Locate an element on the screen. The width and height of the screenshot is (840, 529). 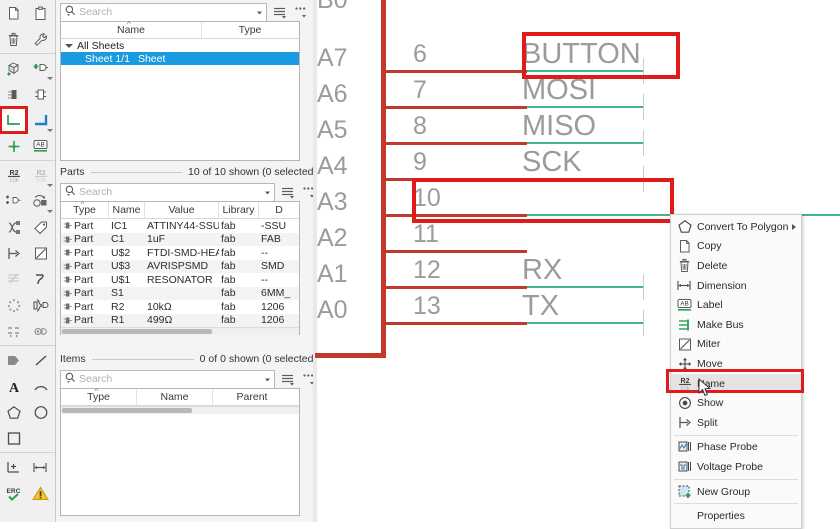
items-list-options-icon is located at coordinates (287, 379).